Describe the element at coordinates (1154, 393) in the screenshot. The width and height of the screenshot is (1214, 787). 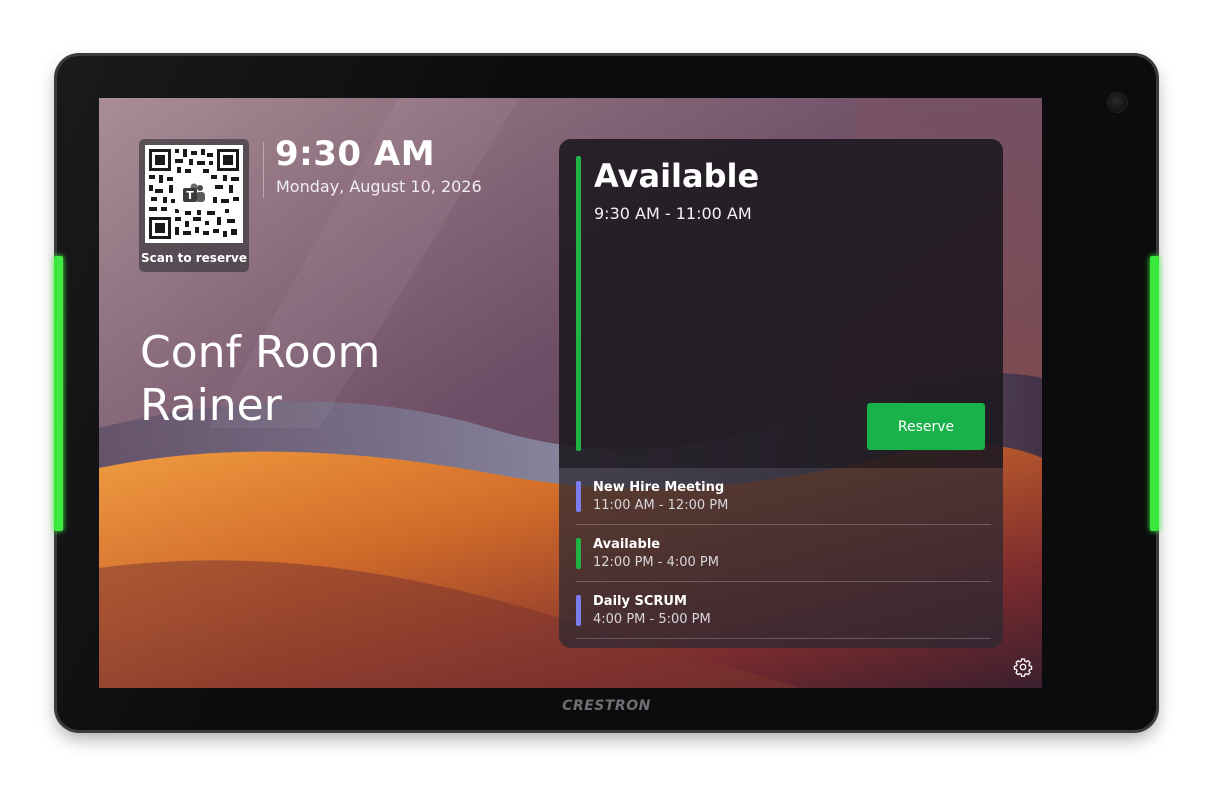
I see `status-led-right` at that location.